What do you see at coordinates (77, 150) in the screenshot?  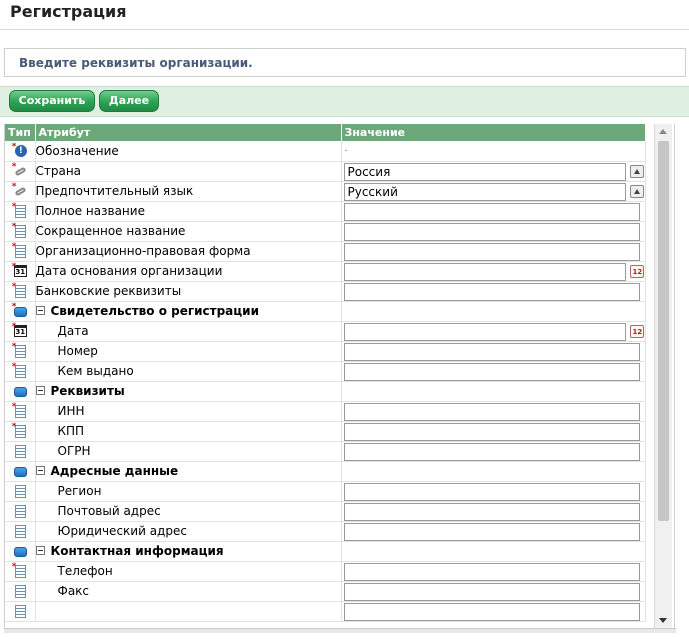 I see `attribute-label: Обозначение` at bounding box center [77, 150].